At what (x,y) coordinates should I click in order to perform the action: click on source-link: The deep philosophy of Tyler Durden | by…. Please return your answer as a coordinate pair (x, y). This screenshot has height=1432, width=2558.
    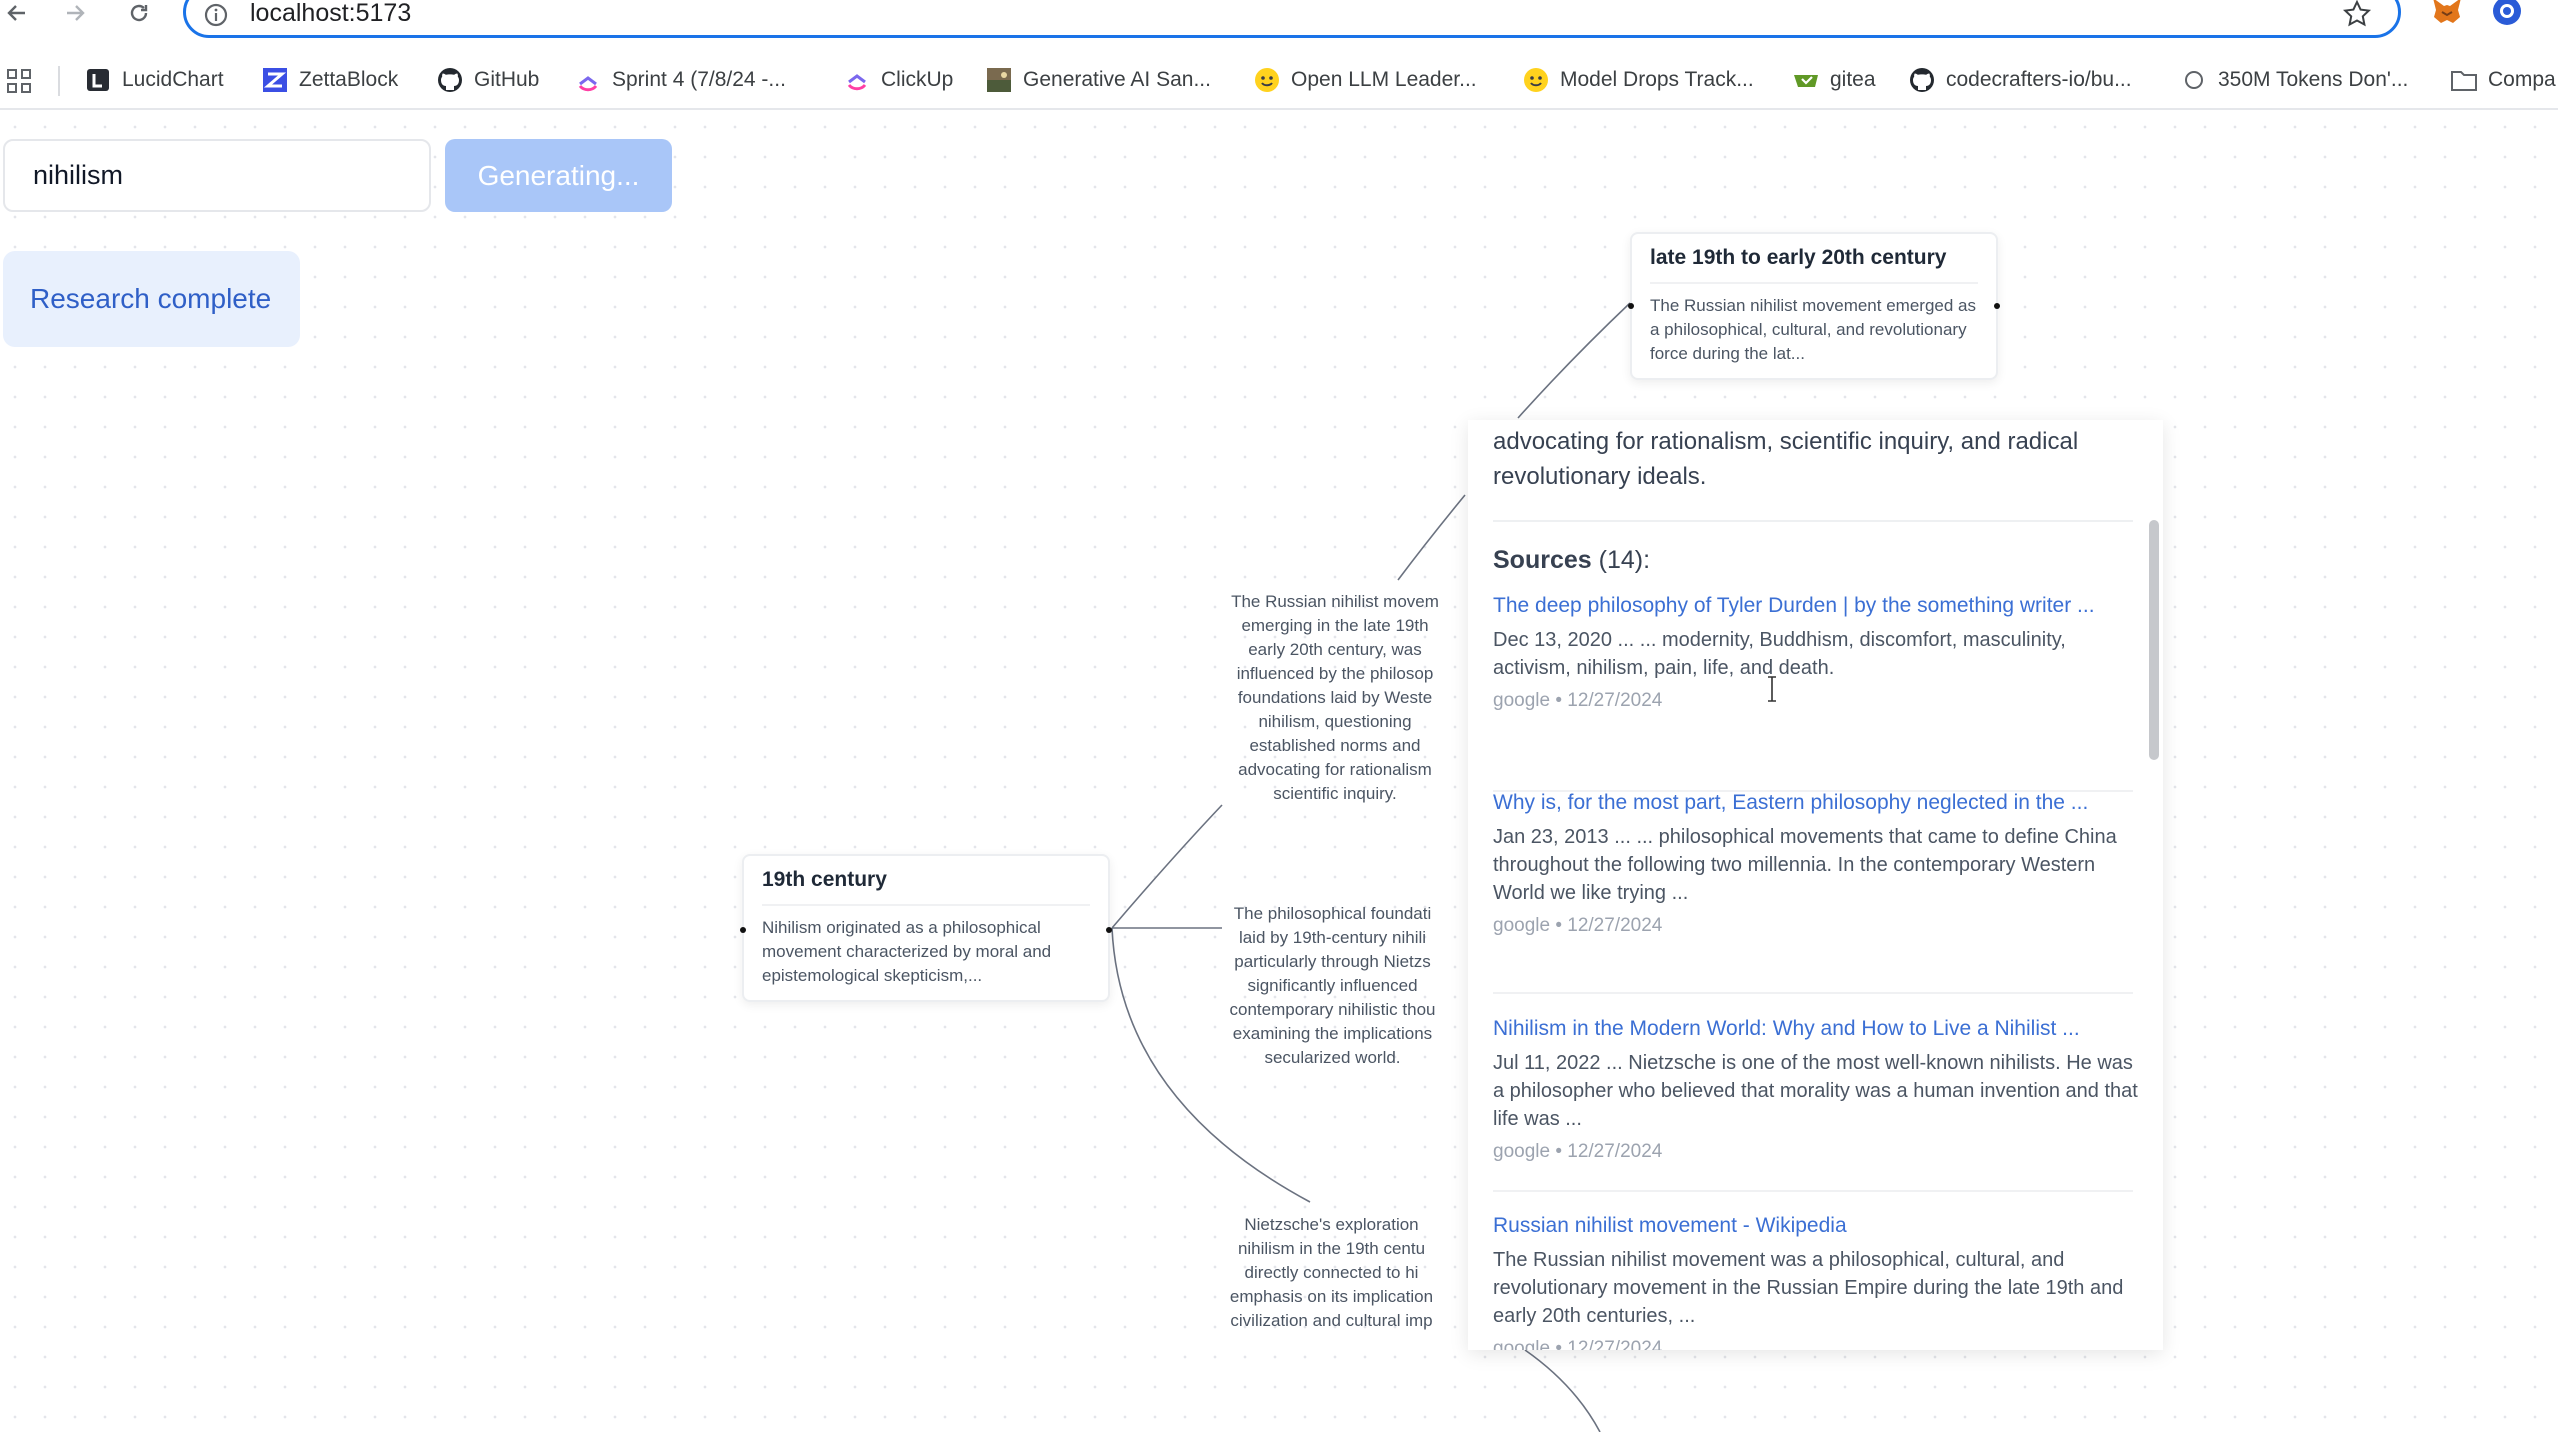
    Looking at the image, I should click on (1815, 606).